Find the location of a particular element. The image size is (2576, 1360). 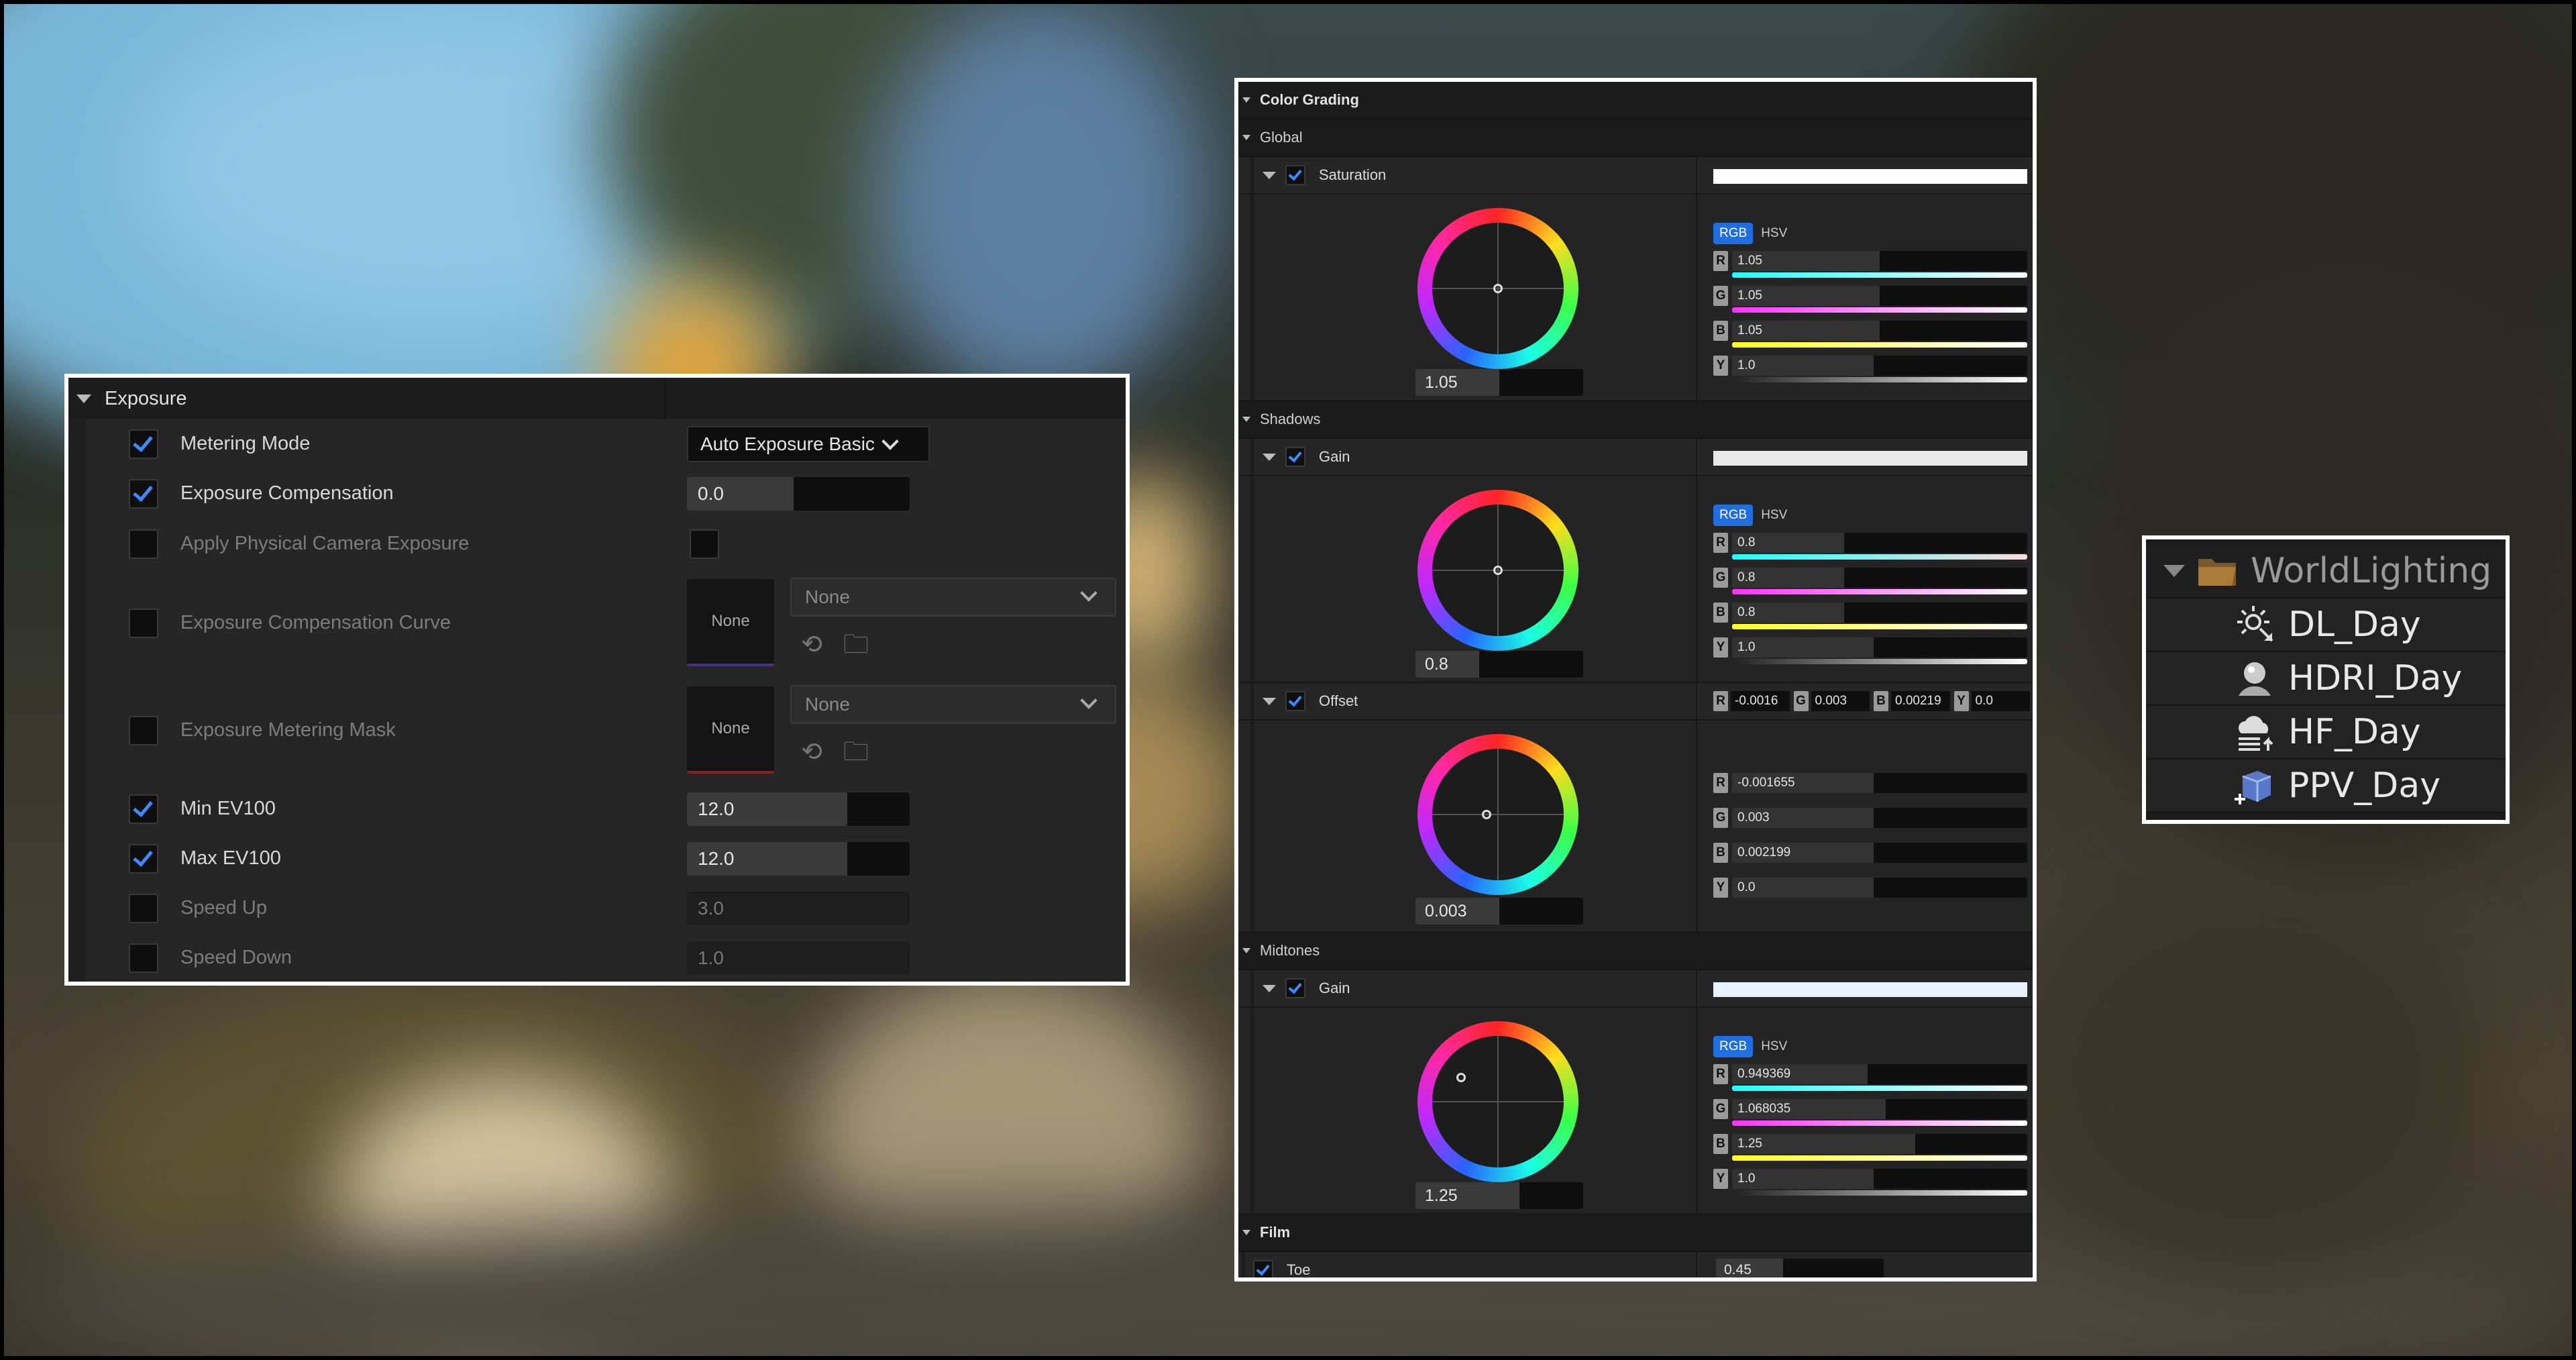

saturation-color-swatch is located at coordinates (1870, 177).